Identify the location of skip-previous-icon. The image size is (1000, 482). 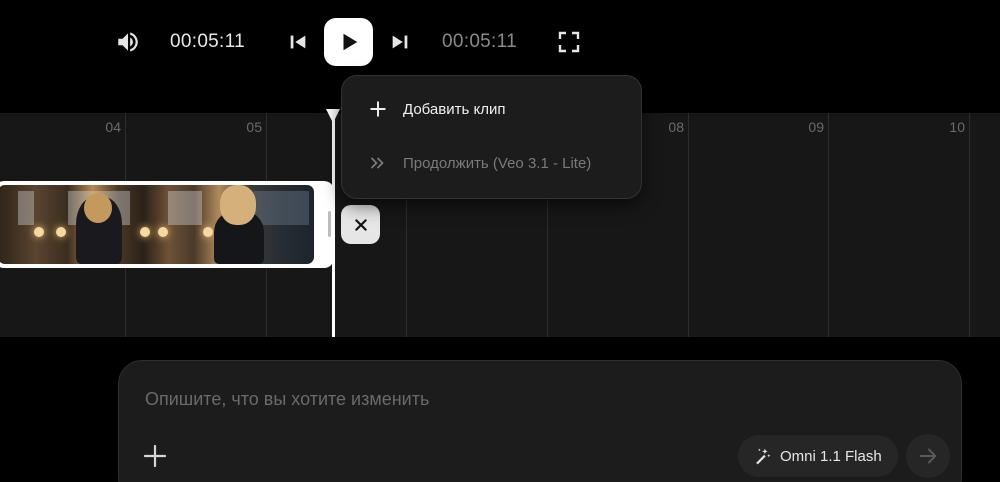
(298, 42).